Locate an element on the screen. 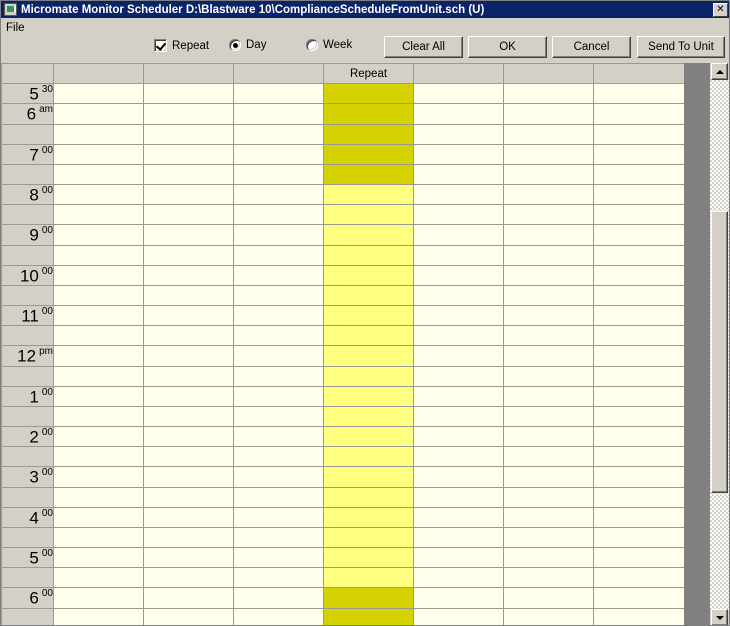 Image resolution: width=730 pixels, height=626 pixels. radio-day: Day is located at coordinates (247, 45).